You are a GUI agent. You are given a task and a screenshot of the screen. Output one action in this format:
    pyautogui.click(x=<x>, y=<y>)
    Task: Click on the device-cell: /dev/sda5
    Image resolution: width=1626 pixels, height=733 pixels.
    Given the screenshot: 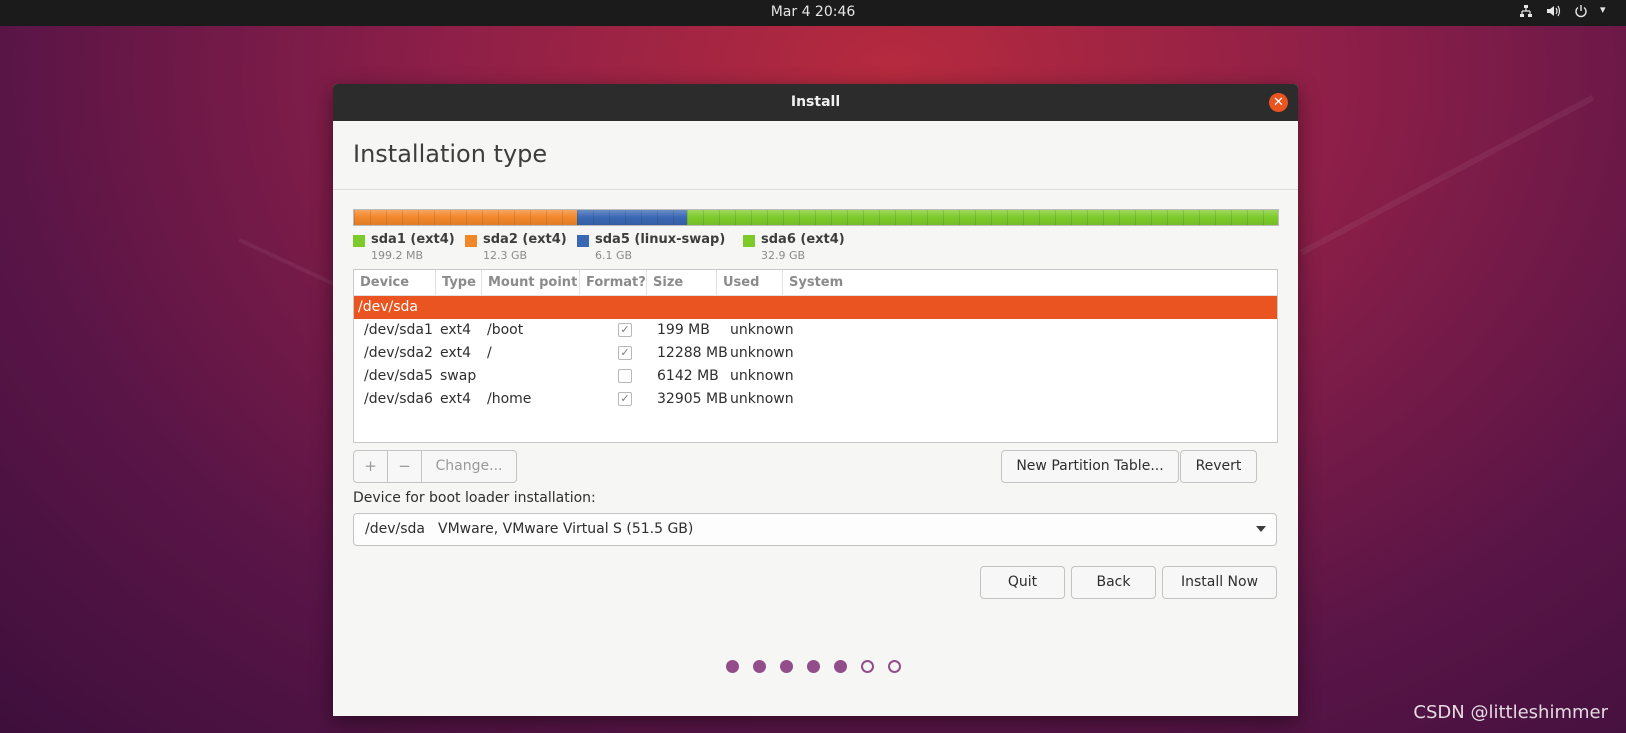 What is the action you would take?
    pyautogui.click(x=398, y=376)
    